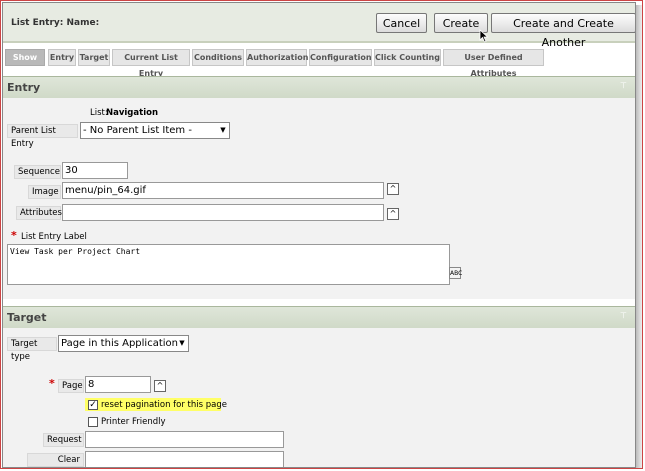 Image resolution: width=645 pixels, height=471 pixels. Describe the element at coordinates (407, 57) in the screenshot. I see `tab-click-counting: Click Counting` at that location.